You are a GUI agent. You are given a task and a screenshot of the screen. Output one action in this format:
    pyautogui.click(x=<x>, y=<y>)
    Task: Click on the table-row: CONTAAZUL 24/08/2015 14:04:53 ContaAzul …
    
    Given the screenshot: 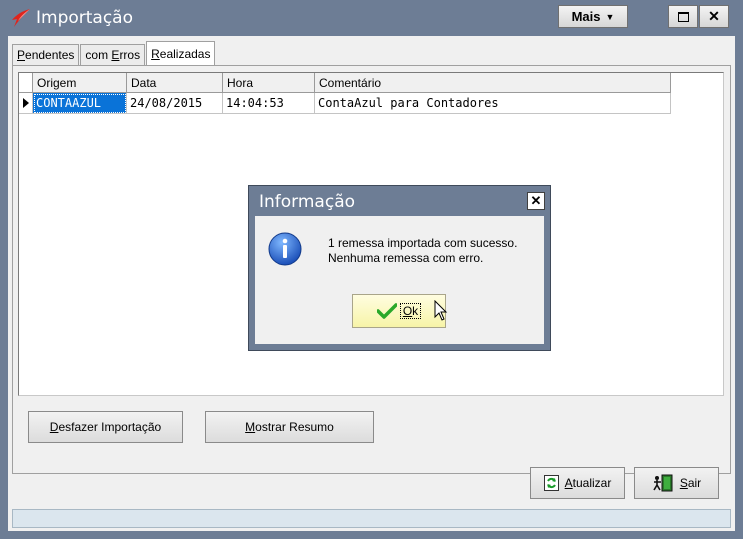 What is the action you would take?
    pyautogui.click(x=345, y=103)
    